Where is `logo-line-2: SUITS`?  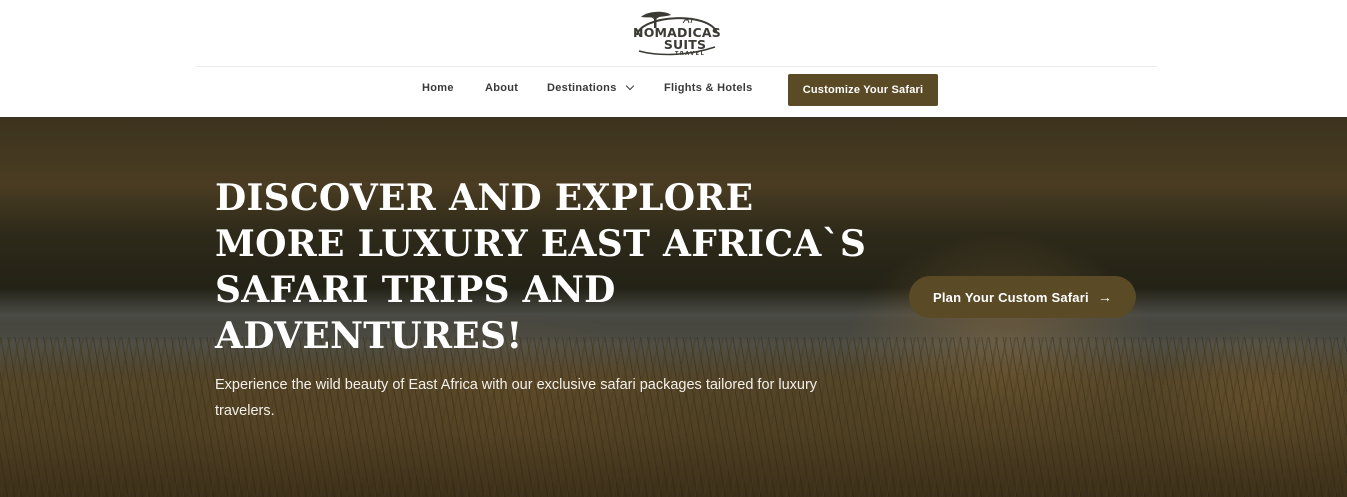 logo-line-2: SUITS is located at coordinates (685, 44).